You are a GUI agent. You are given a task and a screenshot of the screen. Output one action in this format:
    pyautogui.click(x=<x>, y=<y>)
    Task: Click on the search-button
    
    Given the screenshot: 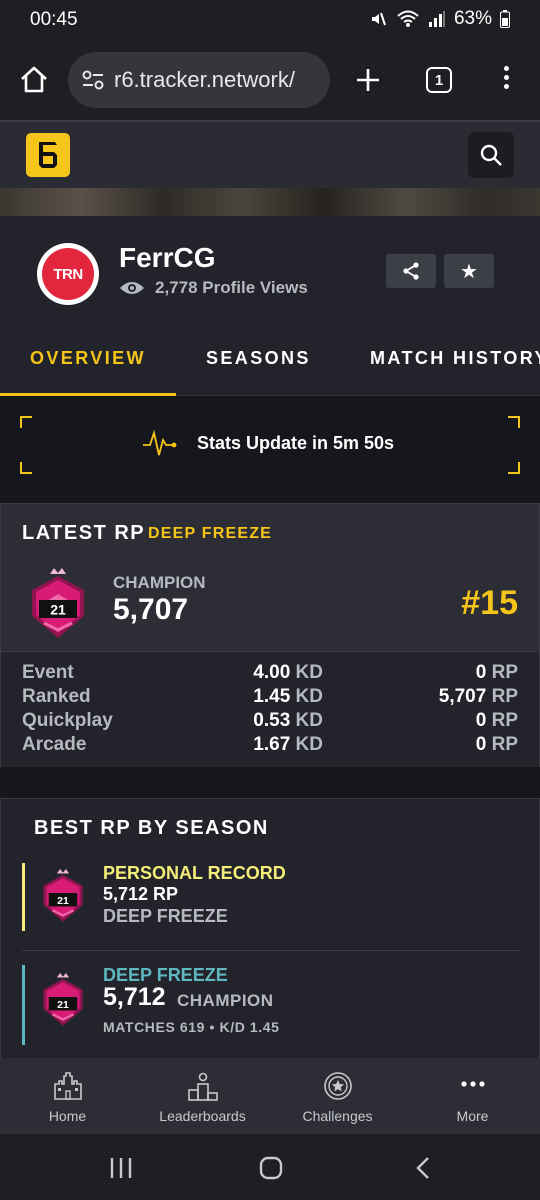 What is the action you would take?
    pyautogui.click(x=491, y=155)
    